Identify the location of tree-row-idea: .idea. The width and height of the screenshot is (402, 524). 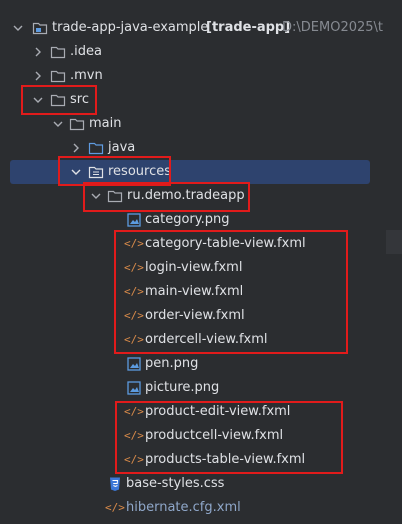
(100, 52).